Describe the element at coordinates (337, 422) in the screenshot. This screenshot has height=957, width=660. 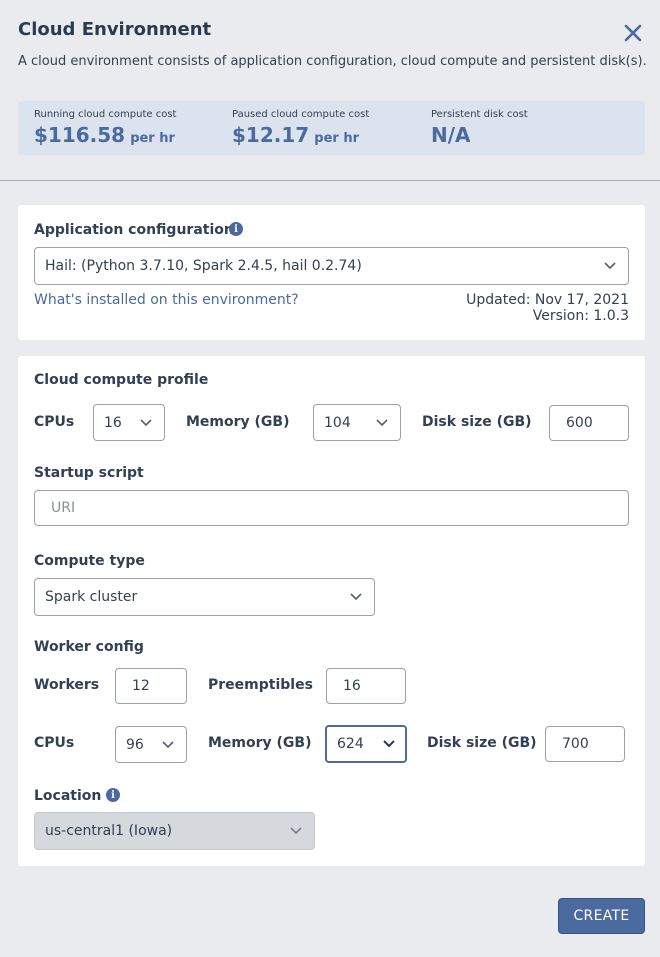
I see `memory-select-value: 104` at that location.